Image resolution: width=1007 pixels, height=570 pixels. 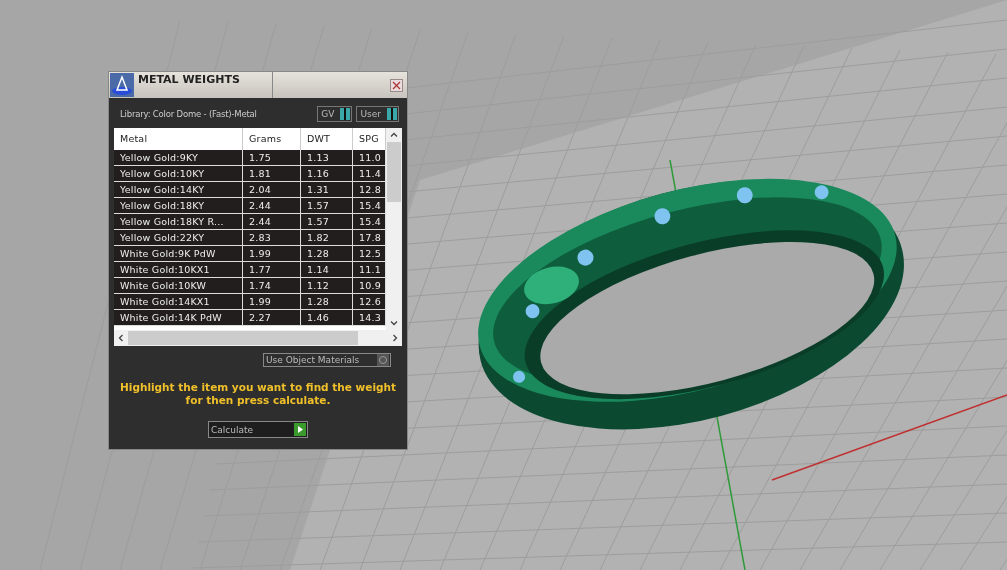 What do you see at coordinates (327, 157) in the screenshot?
I see `table-cell: 1.13` at bounding box center [327, 157].